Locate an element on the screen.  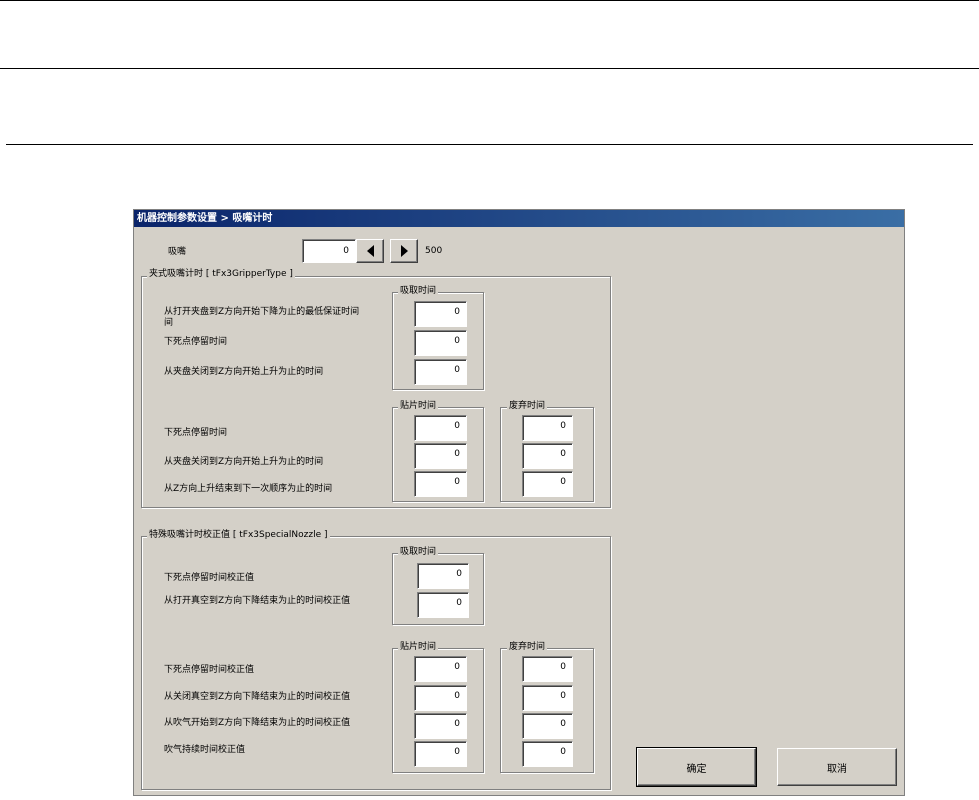
nozzle-max-label: 500 is located at coordinates (434, 251).